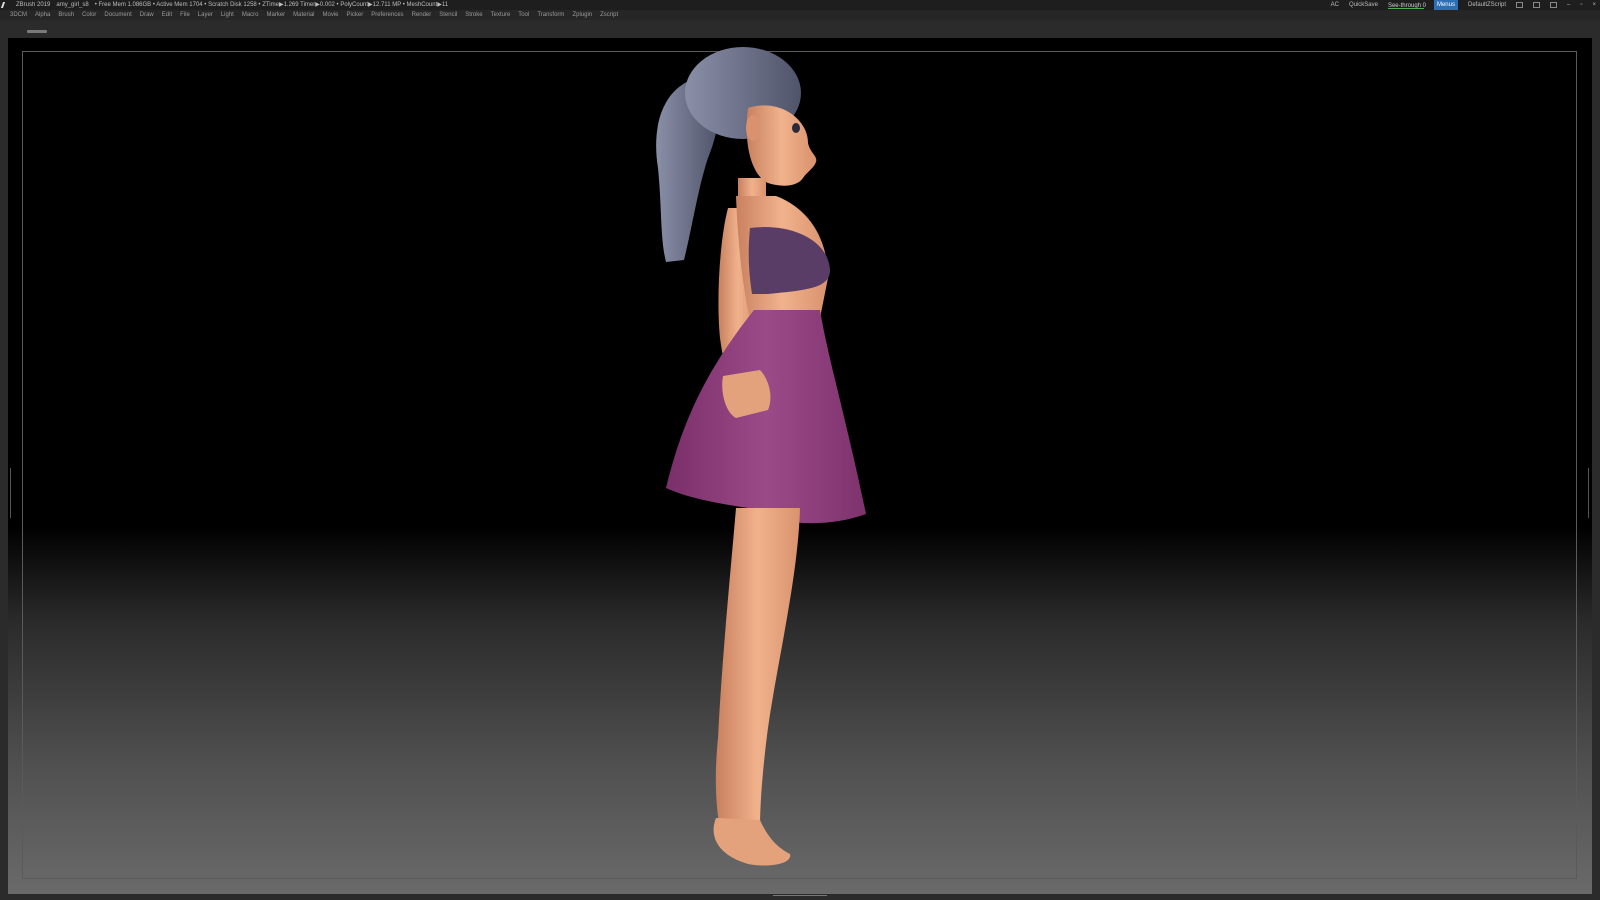  Describe the element at coordinates (1594, 5) in the screenshot. I see `close-icon: ×` at that location.